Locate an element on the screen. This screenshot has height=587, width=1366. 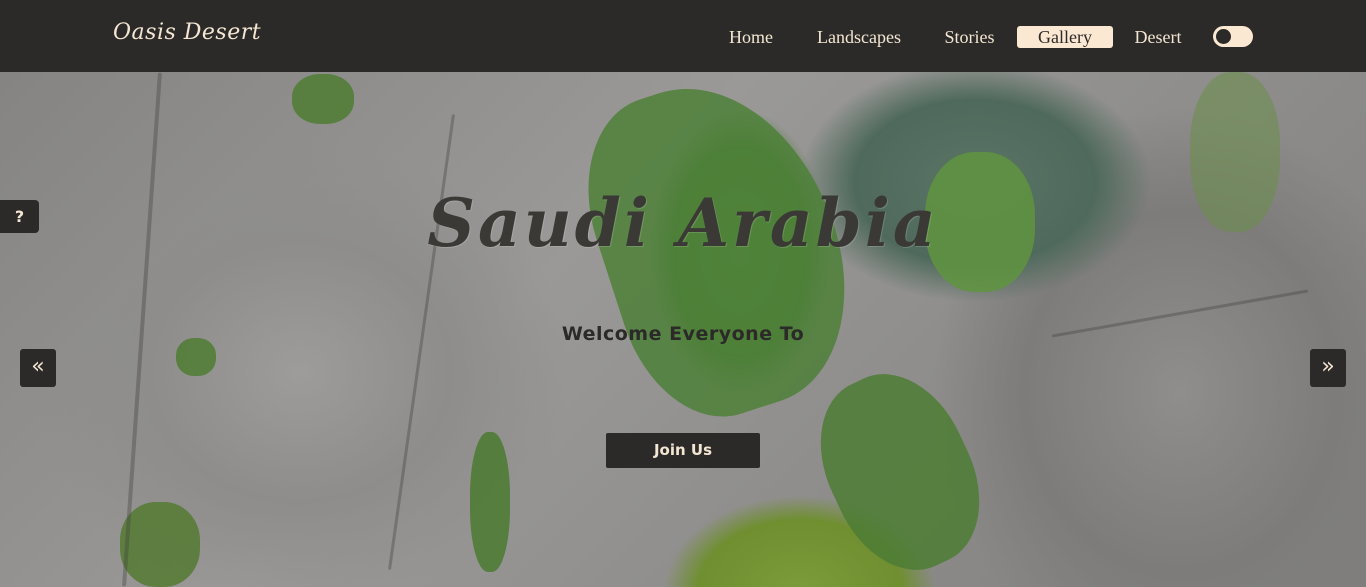
nav-link-landscapes: Landscapes is located at coordinates (859, 37).